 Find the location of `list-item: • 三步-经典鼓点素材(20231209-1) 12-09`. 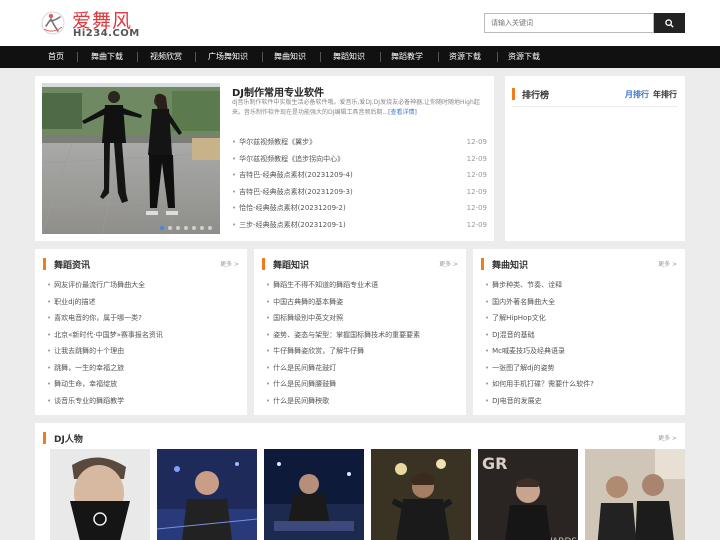

list-item: • 三步-经典鼓点素材(20231209-1) 12-09 is located at coordinates (359, 225).